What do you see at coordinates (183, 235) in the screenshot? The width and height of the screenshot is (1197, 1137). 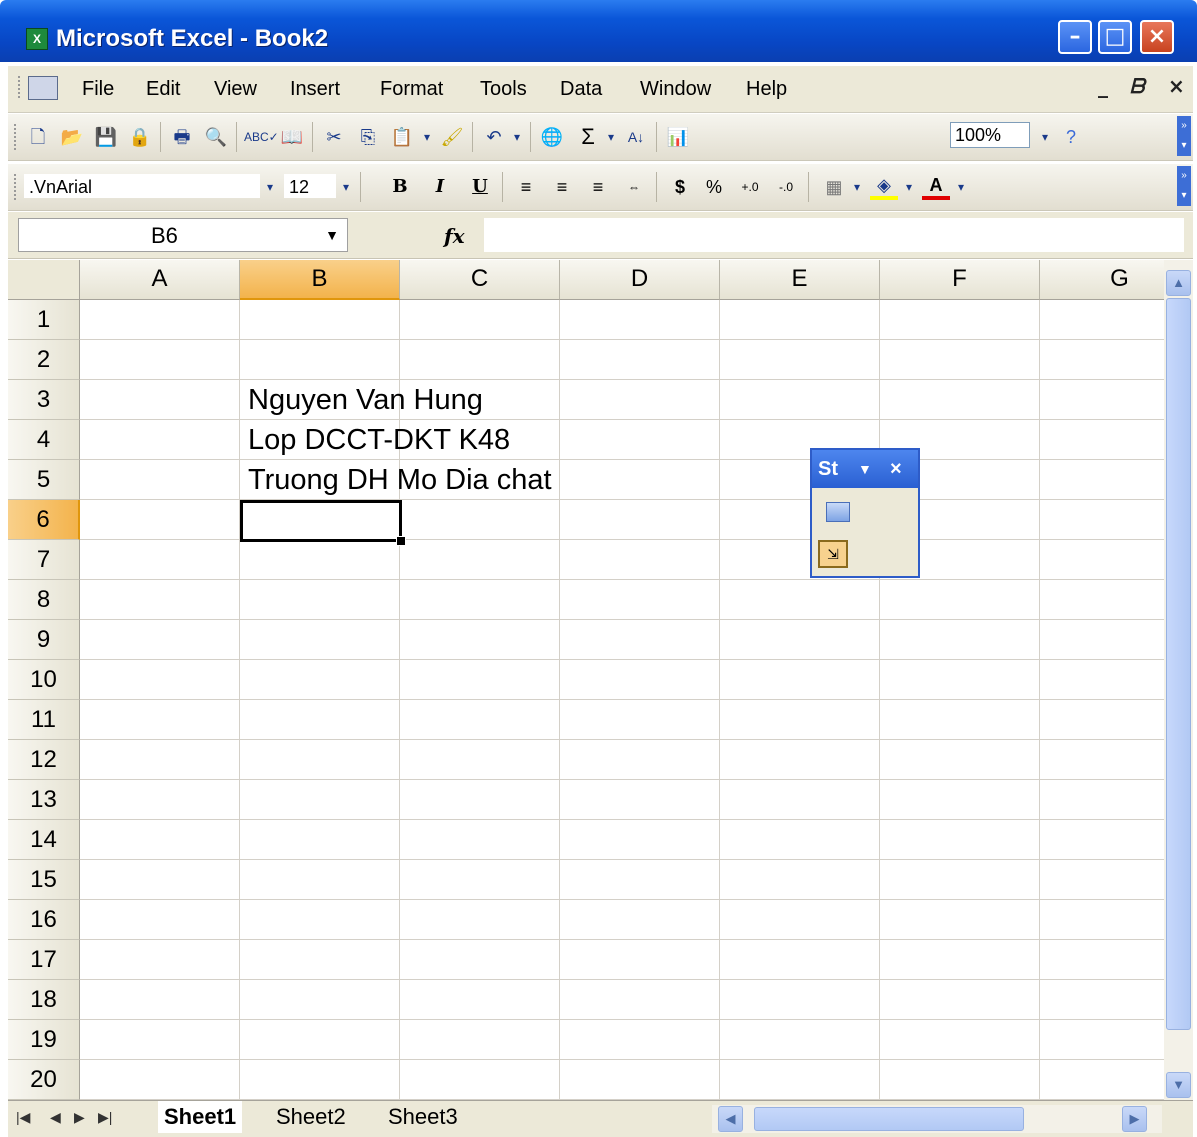 I see `name-box: B6 ▼` at bounding box center [183, 235].